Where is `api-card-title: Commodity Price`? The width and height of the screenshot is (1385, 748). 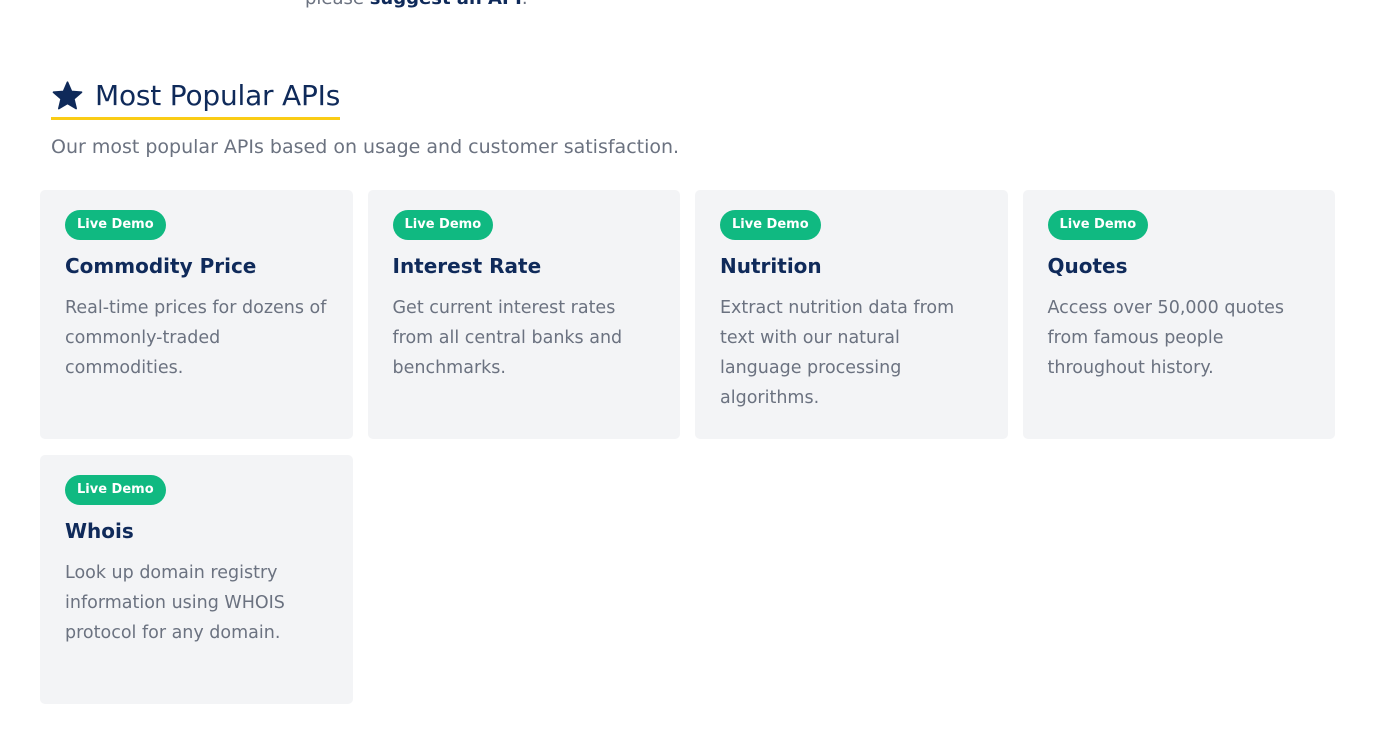
api-card-title: Commodity Price is located at coordinates (196, 266).